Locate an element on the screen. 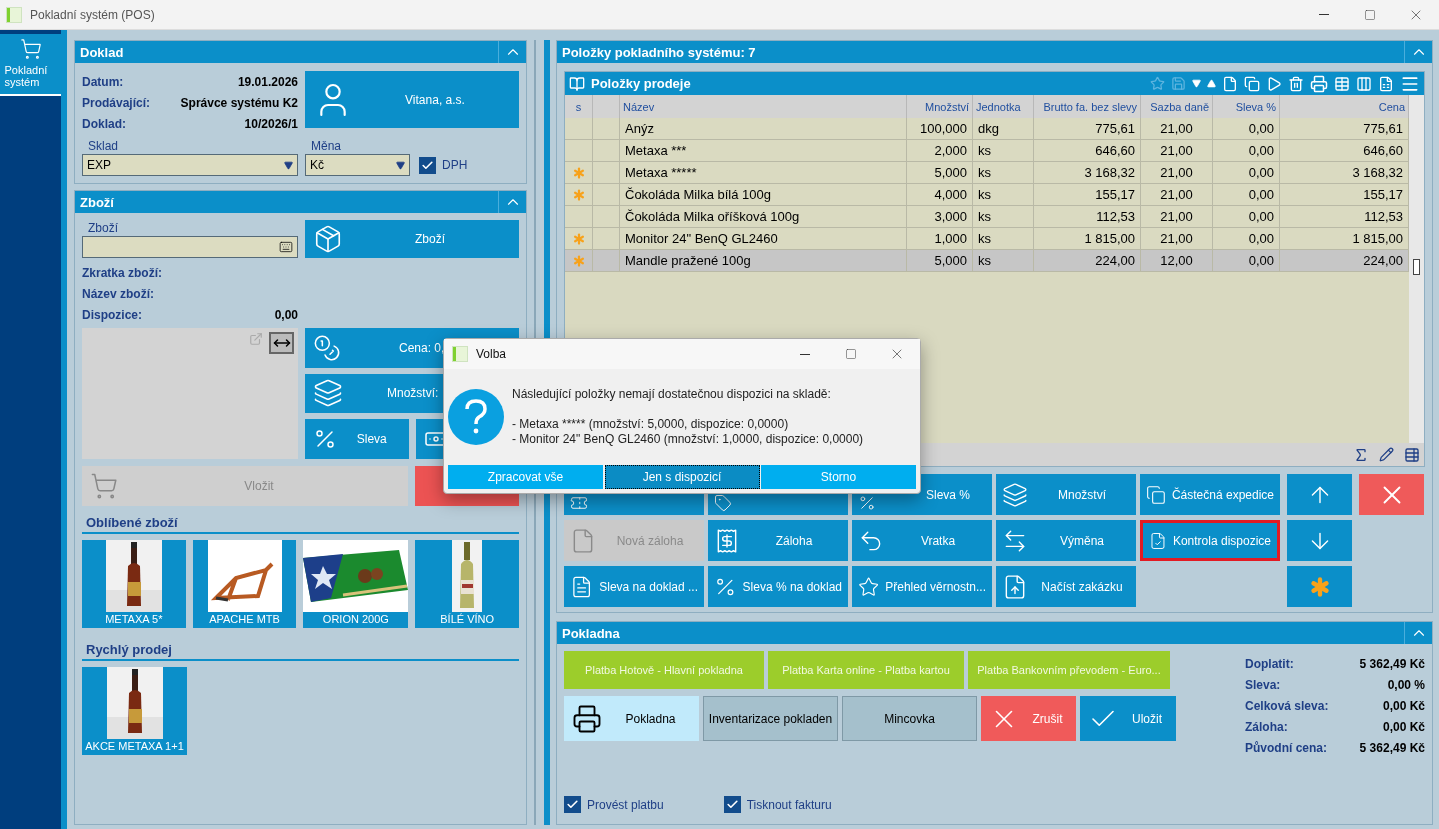  field-value: 19.01.2026 is located at coordinates (267, 81).